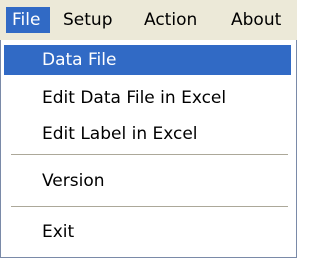 The width and height of the screenshot is (320, 258). I want to click on menu-bar: File Setup Action About, so click(148, 20).